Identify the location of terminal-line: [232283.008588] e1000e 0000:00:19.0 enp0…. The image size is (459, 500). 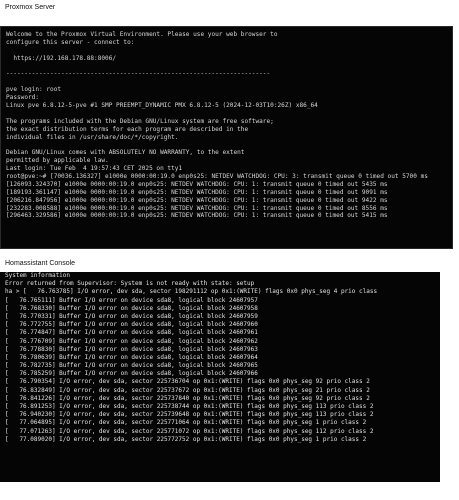
(197, 208).